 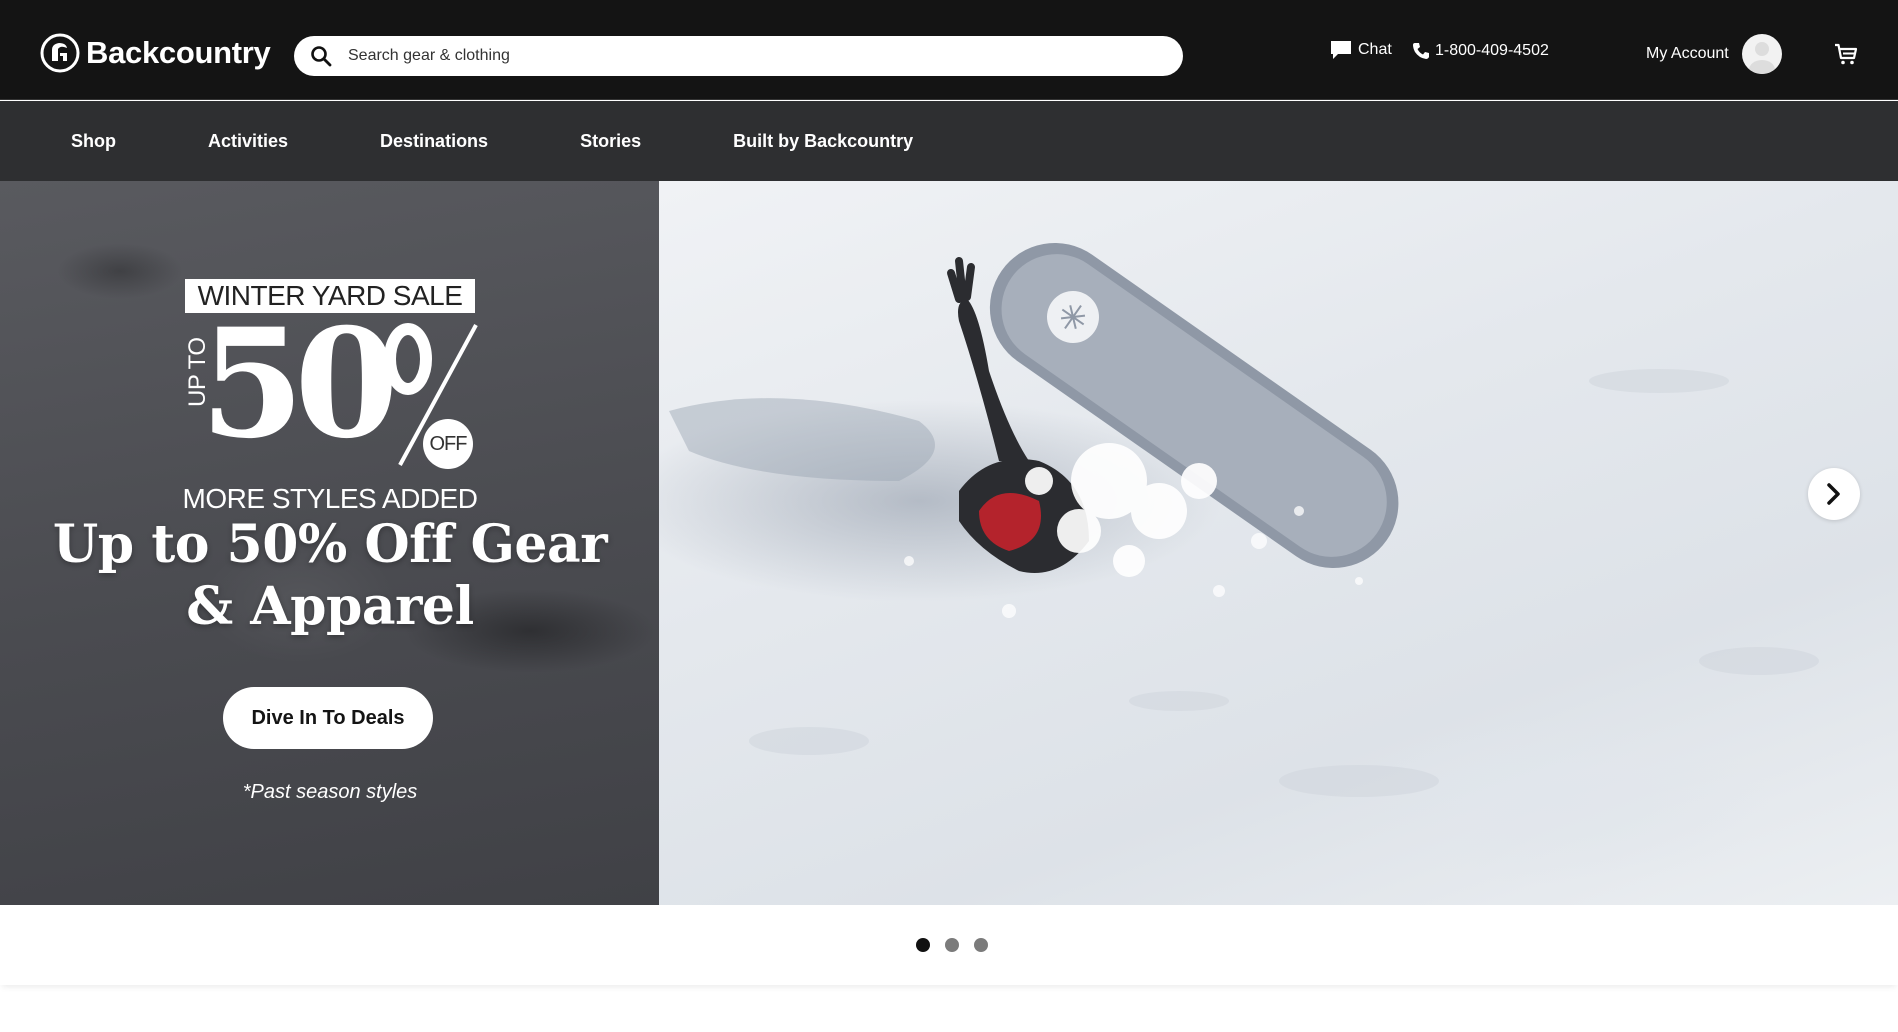 I want to click on goat-logo-icon, so click(x=60, y=53).